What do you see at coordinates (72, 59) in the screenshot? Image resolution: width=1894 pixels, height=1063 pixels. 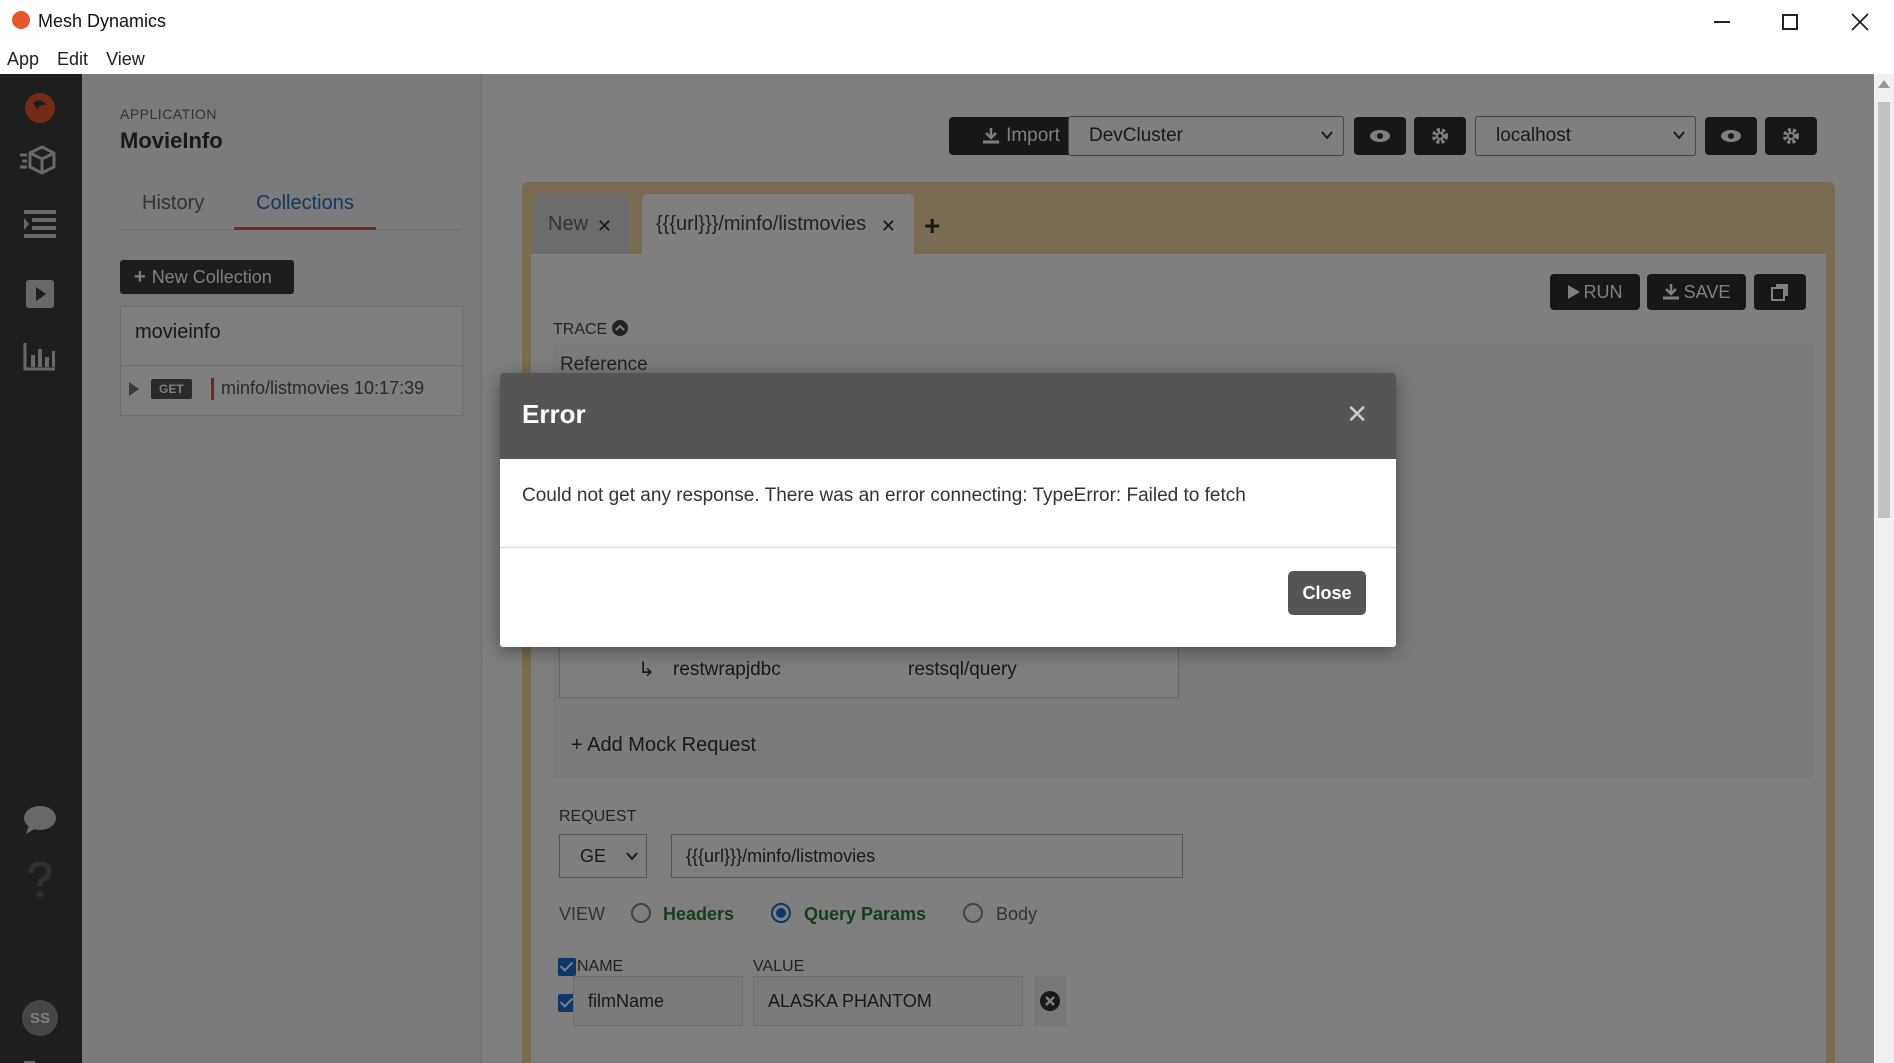 I see `menu-edit: Edit` at bounding box center [72, 59].